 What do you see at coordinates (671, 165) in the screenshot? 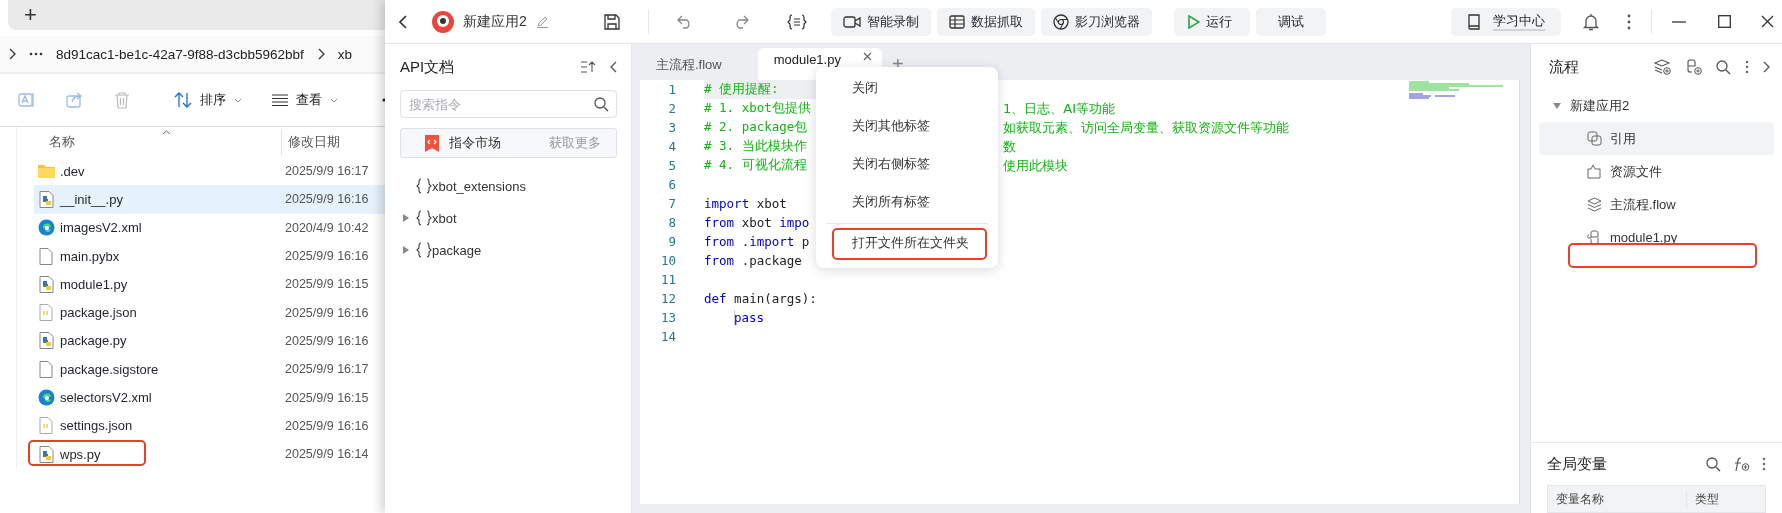
I see `line-number: 5` at bounding box center [671, 165].